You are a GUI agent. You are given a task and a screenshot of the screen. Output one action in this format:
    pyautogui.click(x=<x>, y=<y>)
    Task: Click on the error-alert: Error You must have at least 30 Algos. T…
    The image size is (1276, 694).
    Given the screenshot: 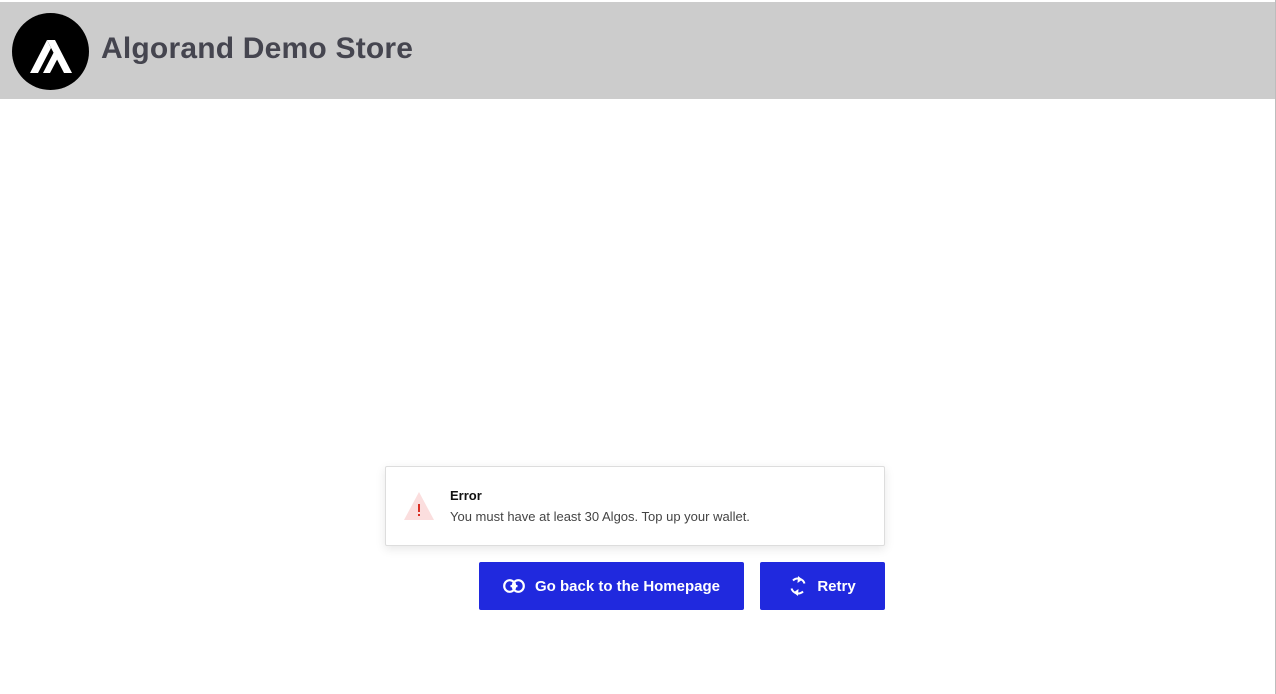 What is the action you would take?
    pyautogui.click(x=635, y=506)
    